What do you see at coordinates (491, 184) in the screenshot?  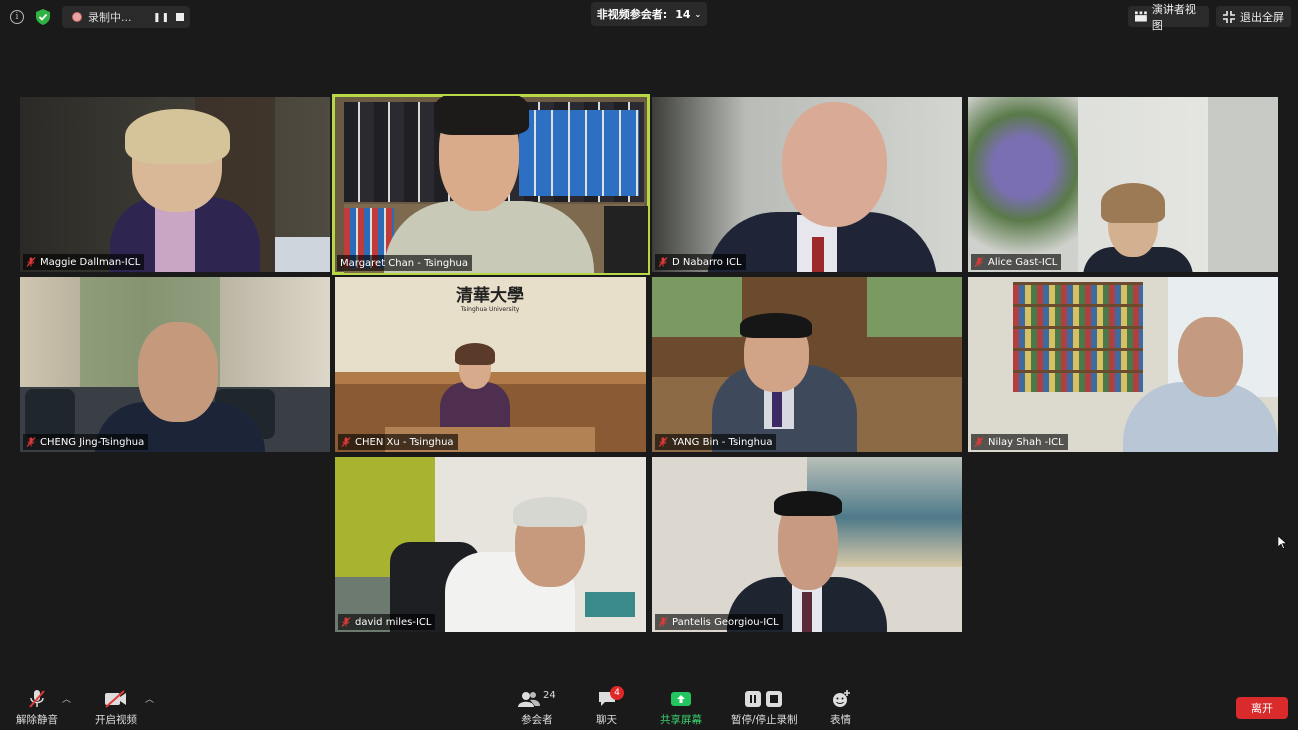 I see `video-tile-margaret-chan: Margaret Chan - Tsinghua` at bounding box center [491, 184].